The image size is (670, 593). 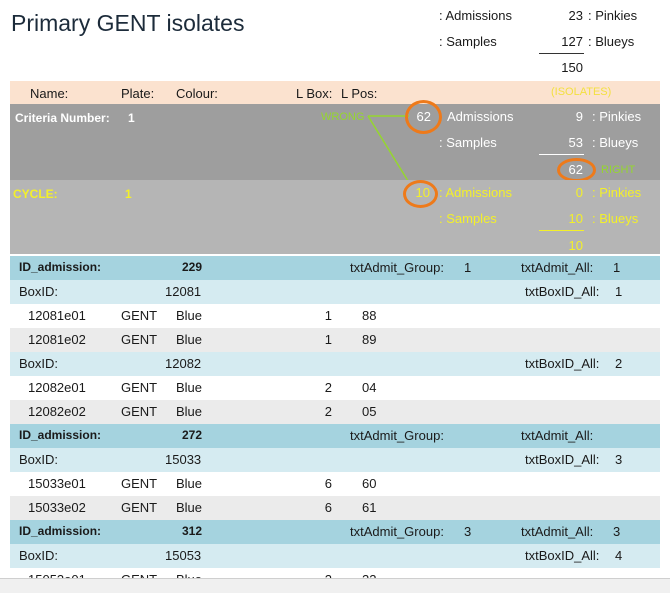 I want to click on box-row: BoxID: 15033 txtBoxID_All: 3, so click(x=335, y=460).